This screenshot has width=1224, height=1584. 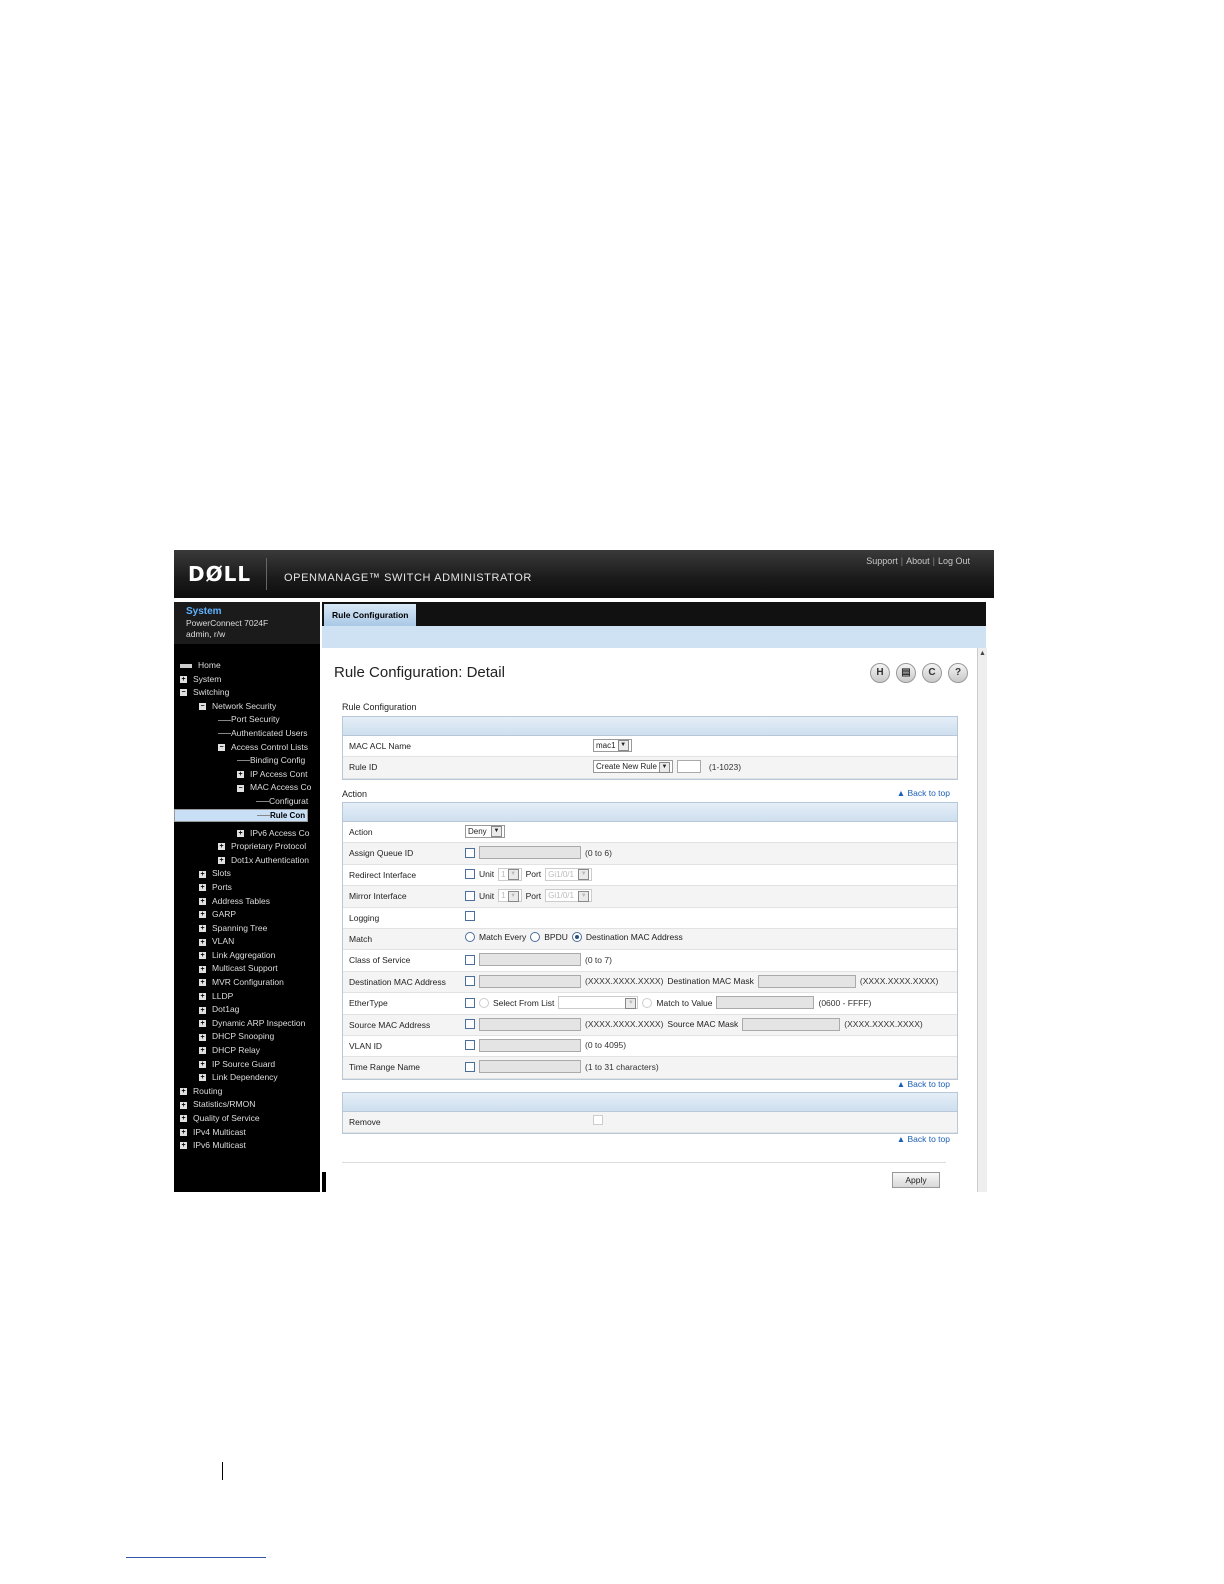 What do you see at coordinates (791, 1024) in the screenshot?
I see `smask-input` at bounding box center [791, 1024].